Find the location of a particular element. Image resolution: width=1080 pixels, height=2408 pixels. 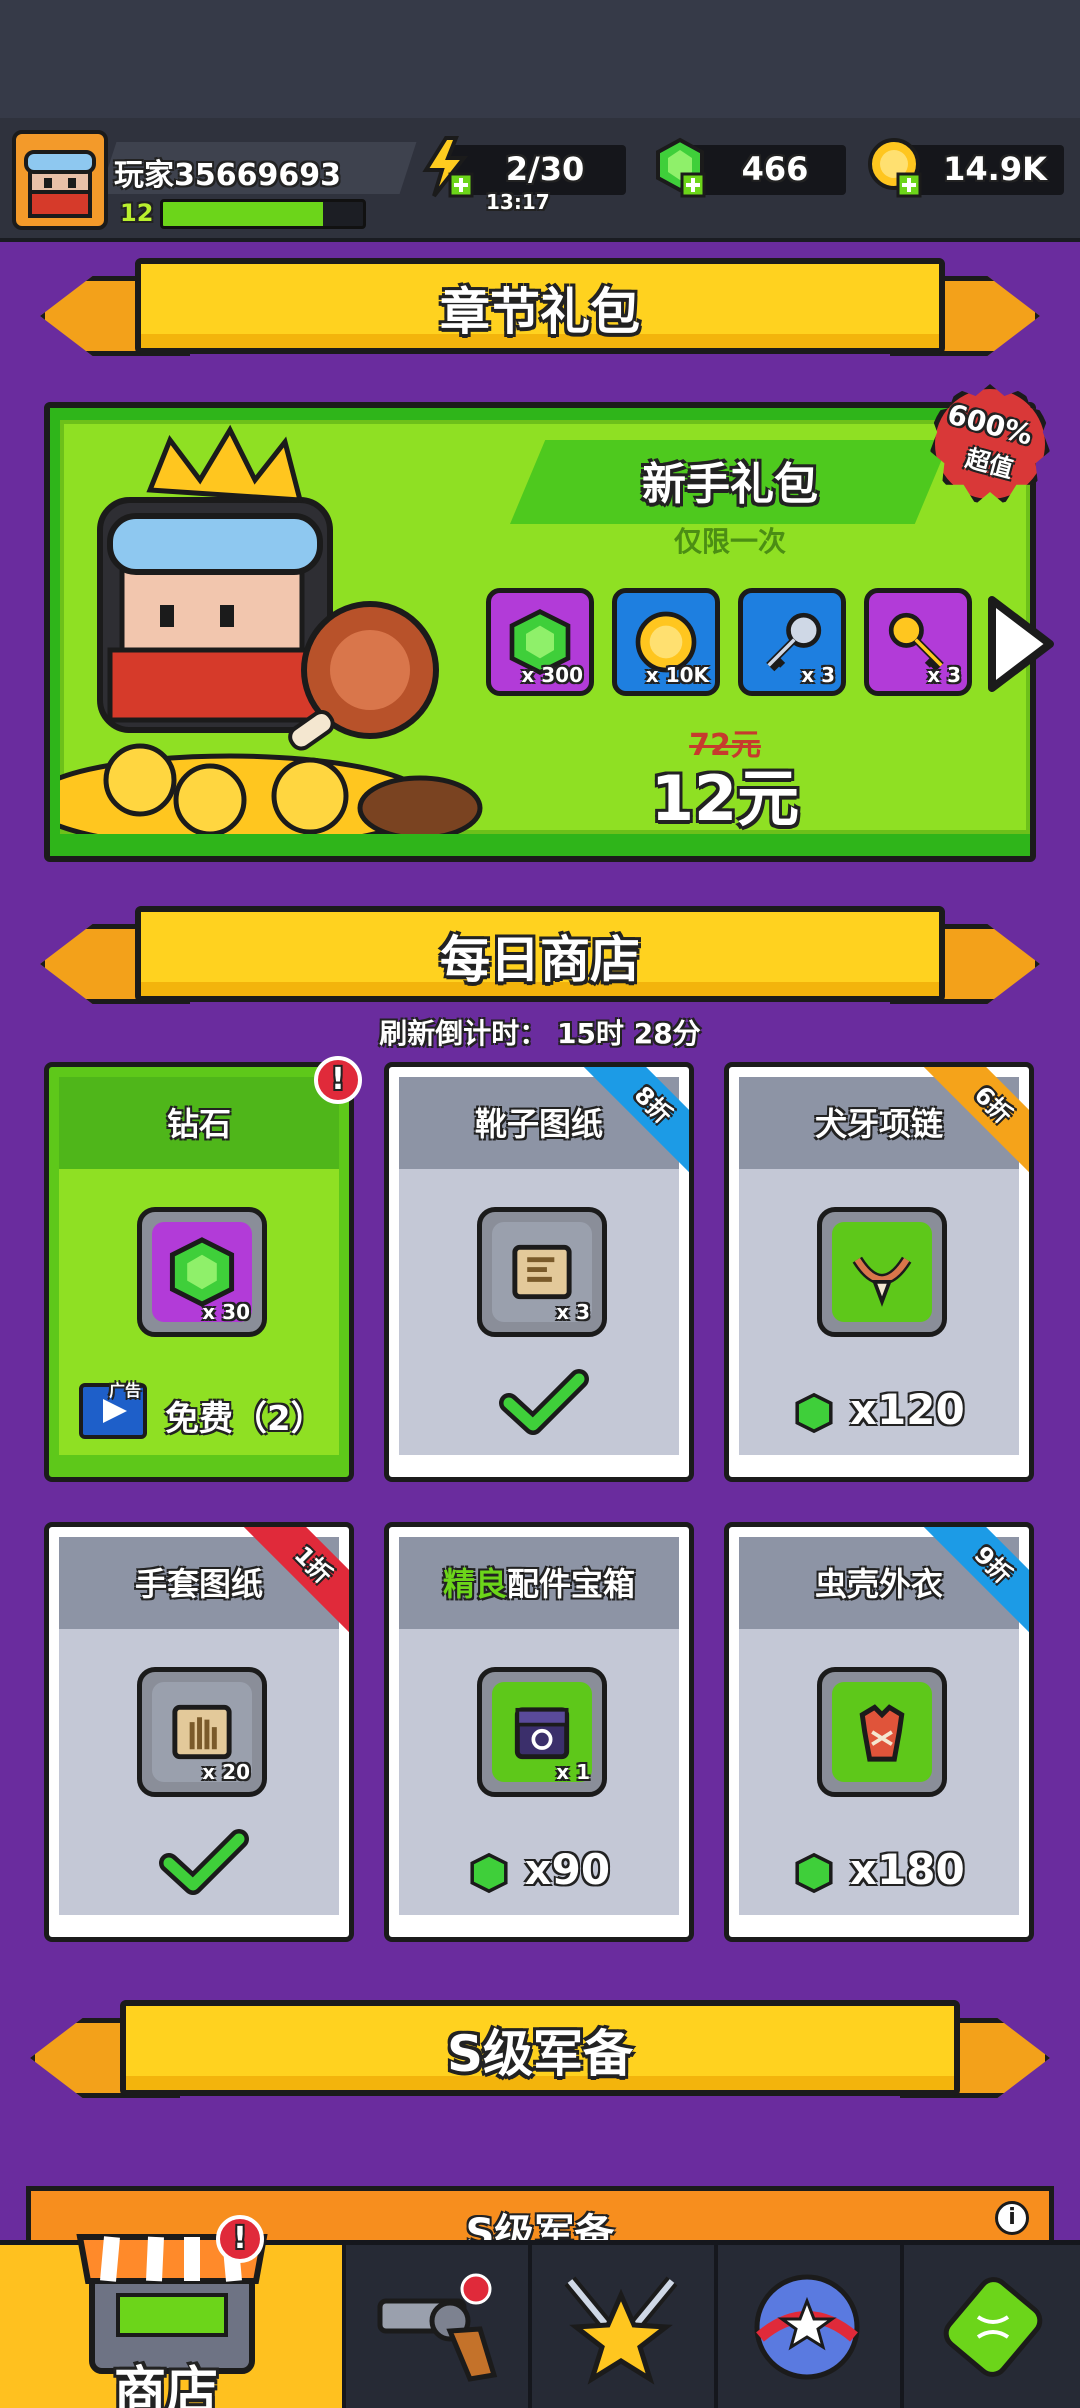

refresh-countdown: 刷新倒计时： 15时 28分 is located at coordinates (540, 1033).